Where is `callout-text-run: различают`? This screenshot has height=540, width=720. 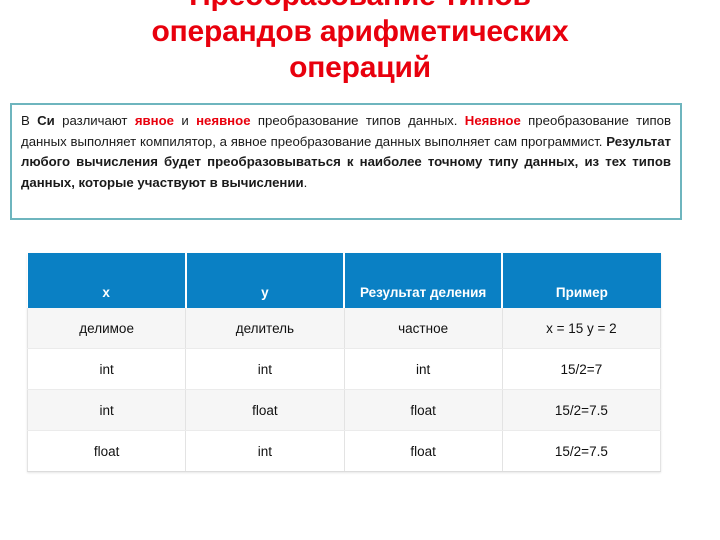
callout-text-run: различают is located at coordinates (94, 120).